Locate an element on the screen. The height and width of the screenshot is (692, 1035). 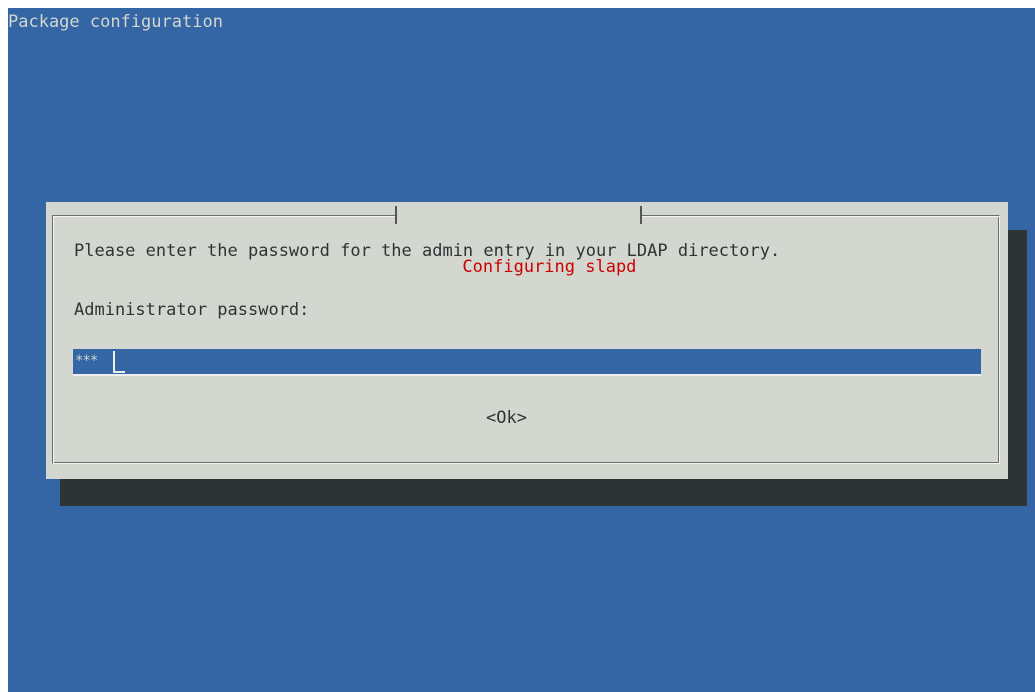
ok-button: <Ok> is located at coordinates (506, 418).